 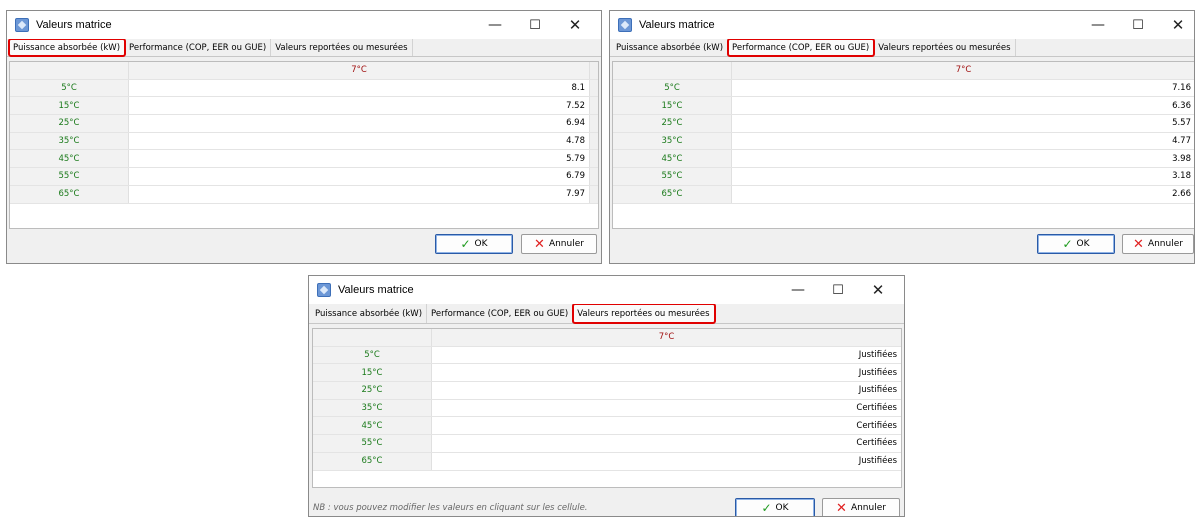 I want to click on table-row: 65°C 7.97, so click(x=304, y=194).